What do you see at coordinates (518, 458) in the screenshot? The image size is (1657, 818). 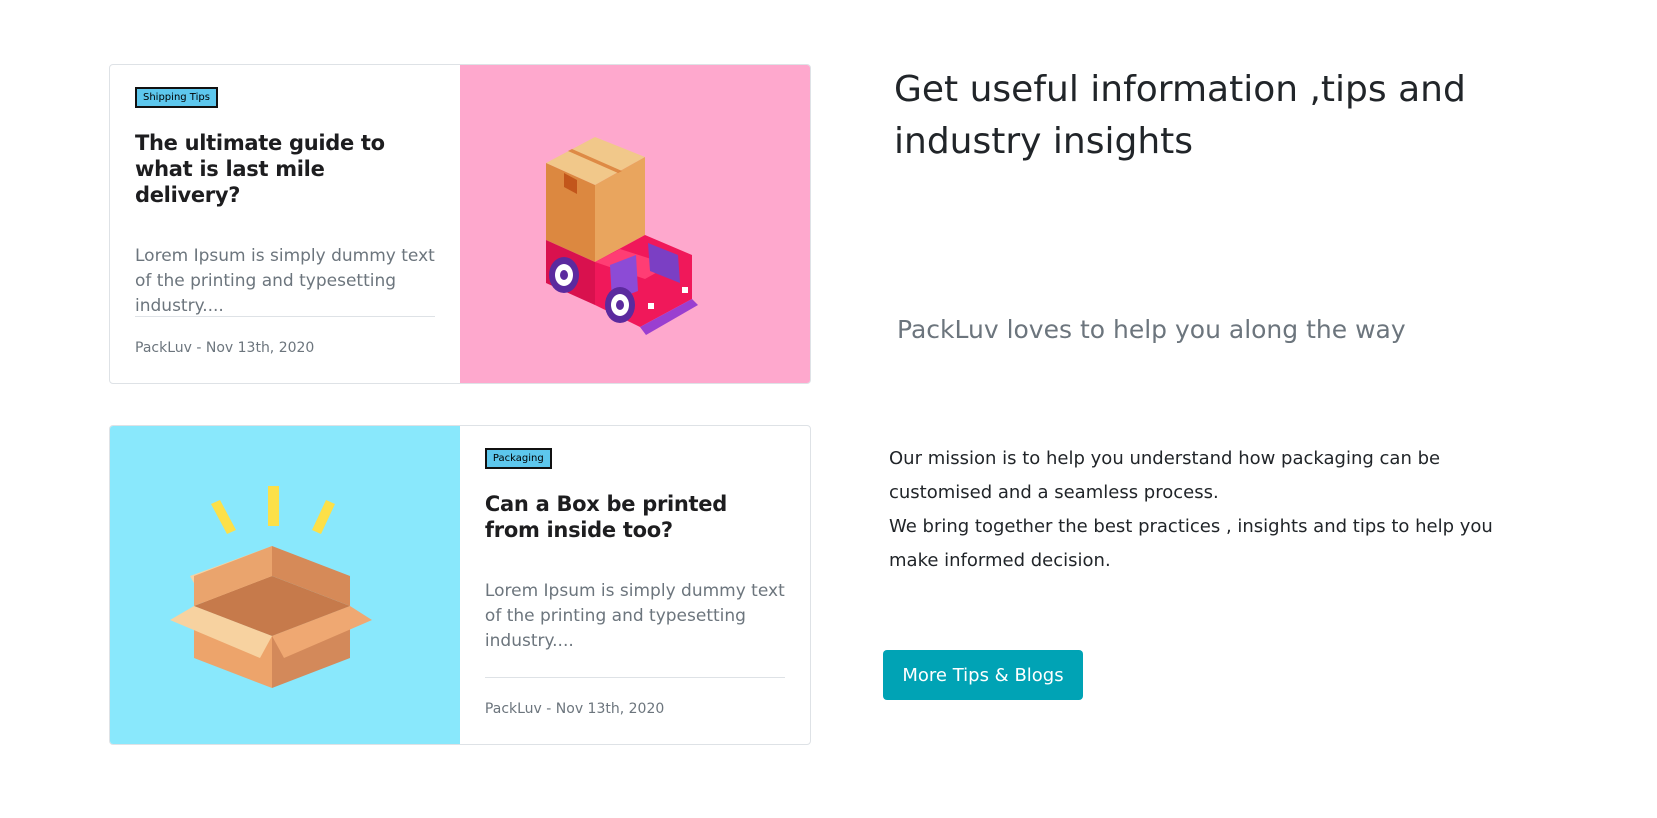 I see `category-badge: Packaging` at bounding box center [518, 458].